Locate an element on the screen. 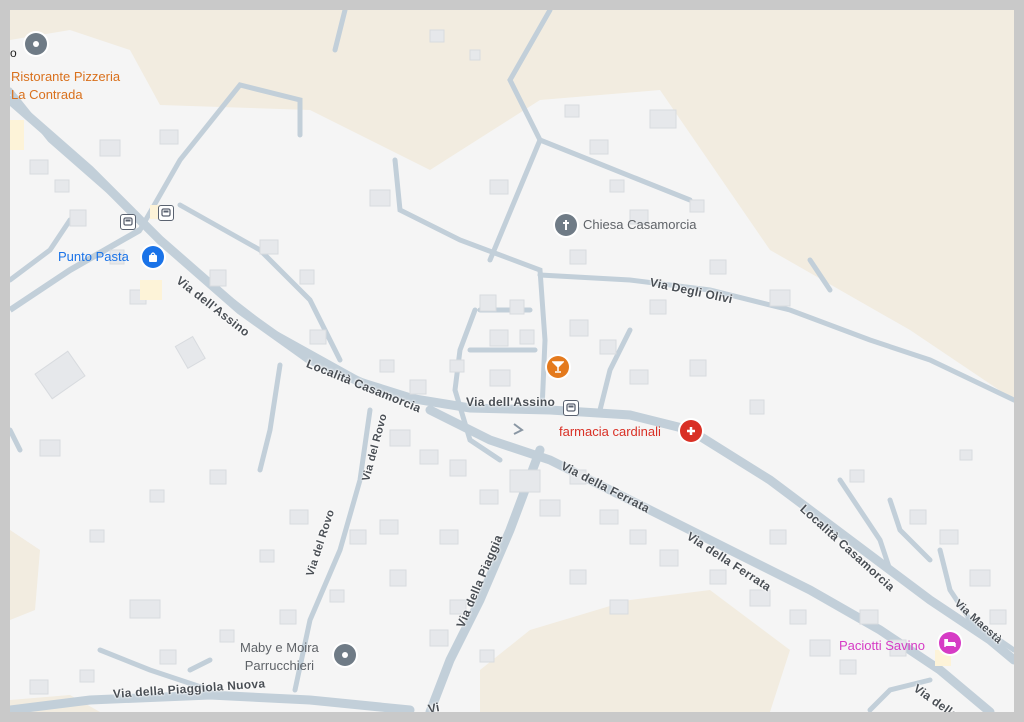  hotel-bed-icon is located at coordinates (950, 643).